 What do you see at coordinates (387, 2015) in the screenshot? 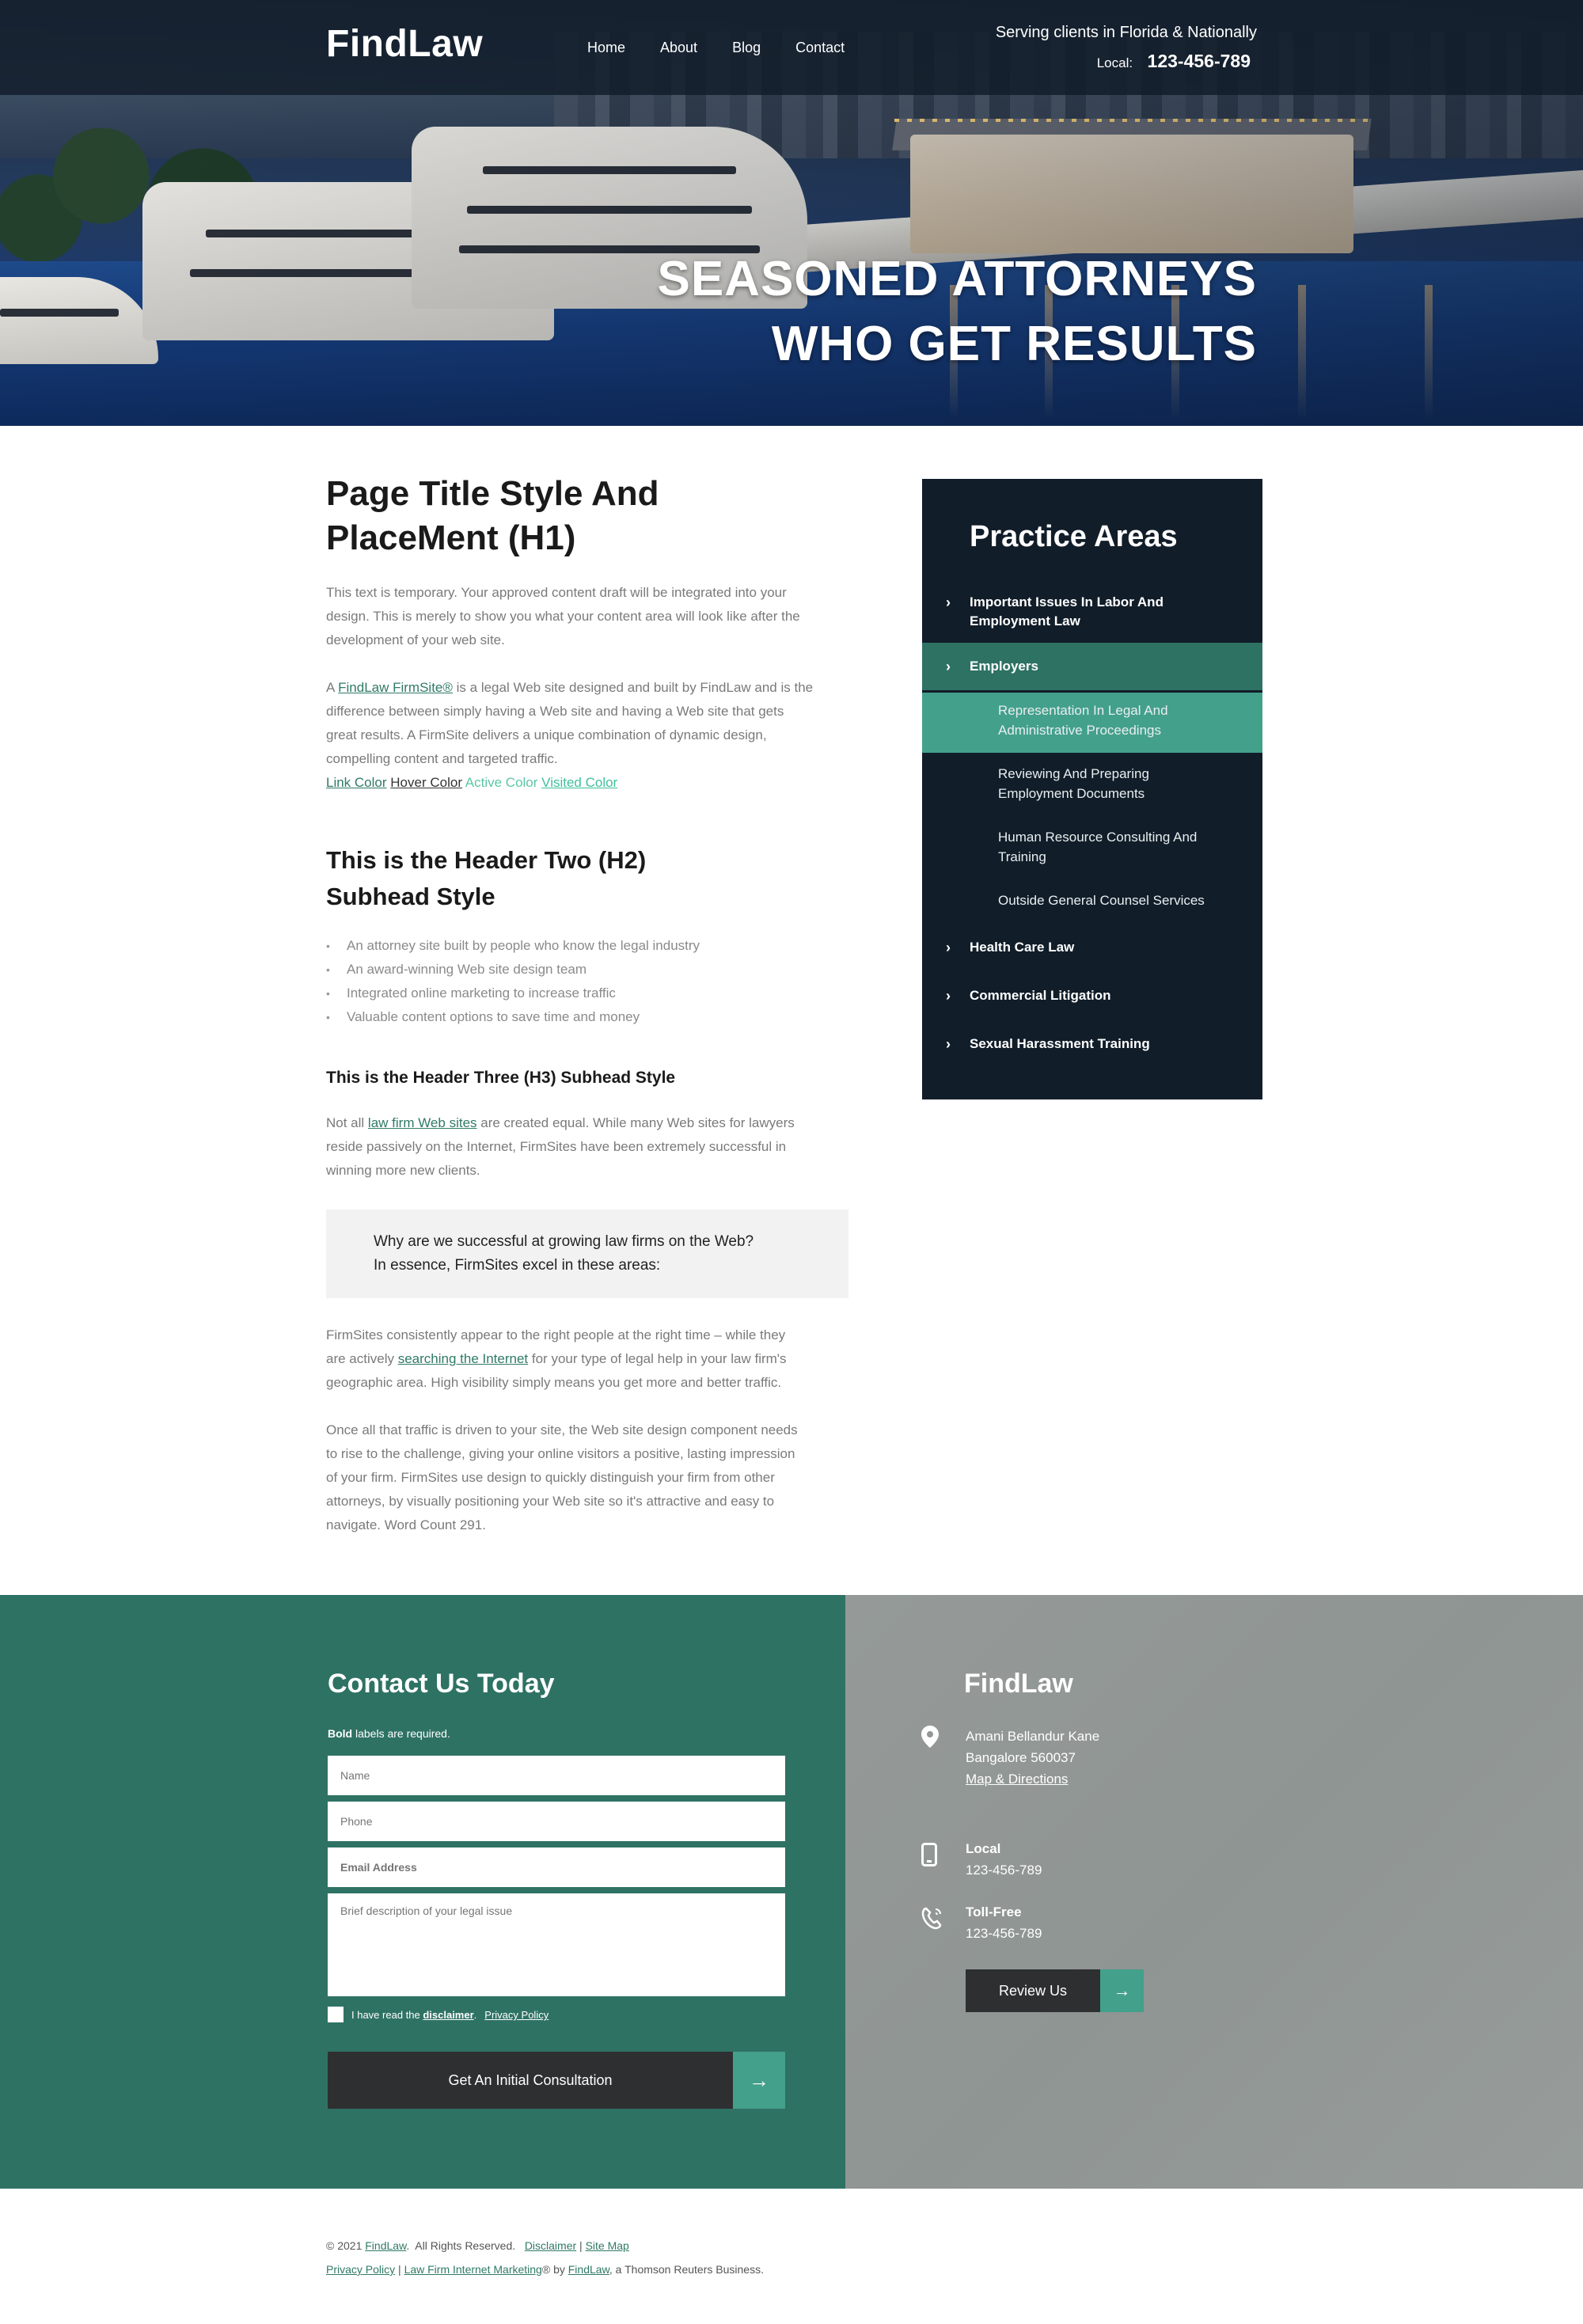
I see `checkbox-label-text: I have read the` at bounding box center [387, 2015].